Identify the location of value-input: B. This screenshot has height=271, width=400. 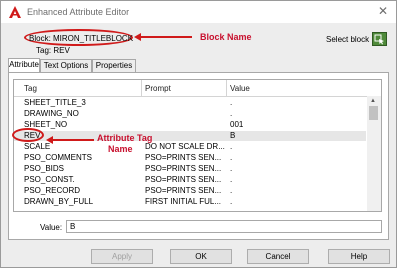
(224, 226).